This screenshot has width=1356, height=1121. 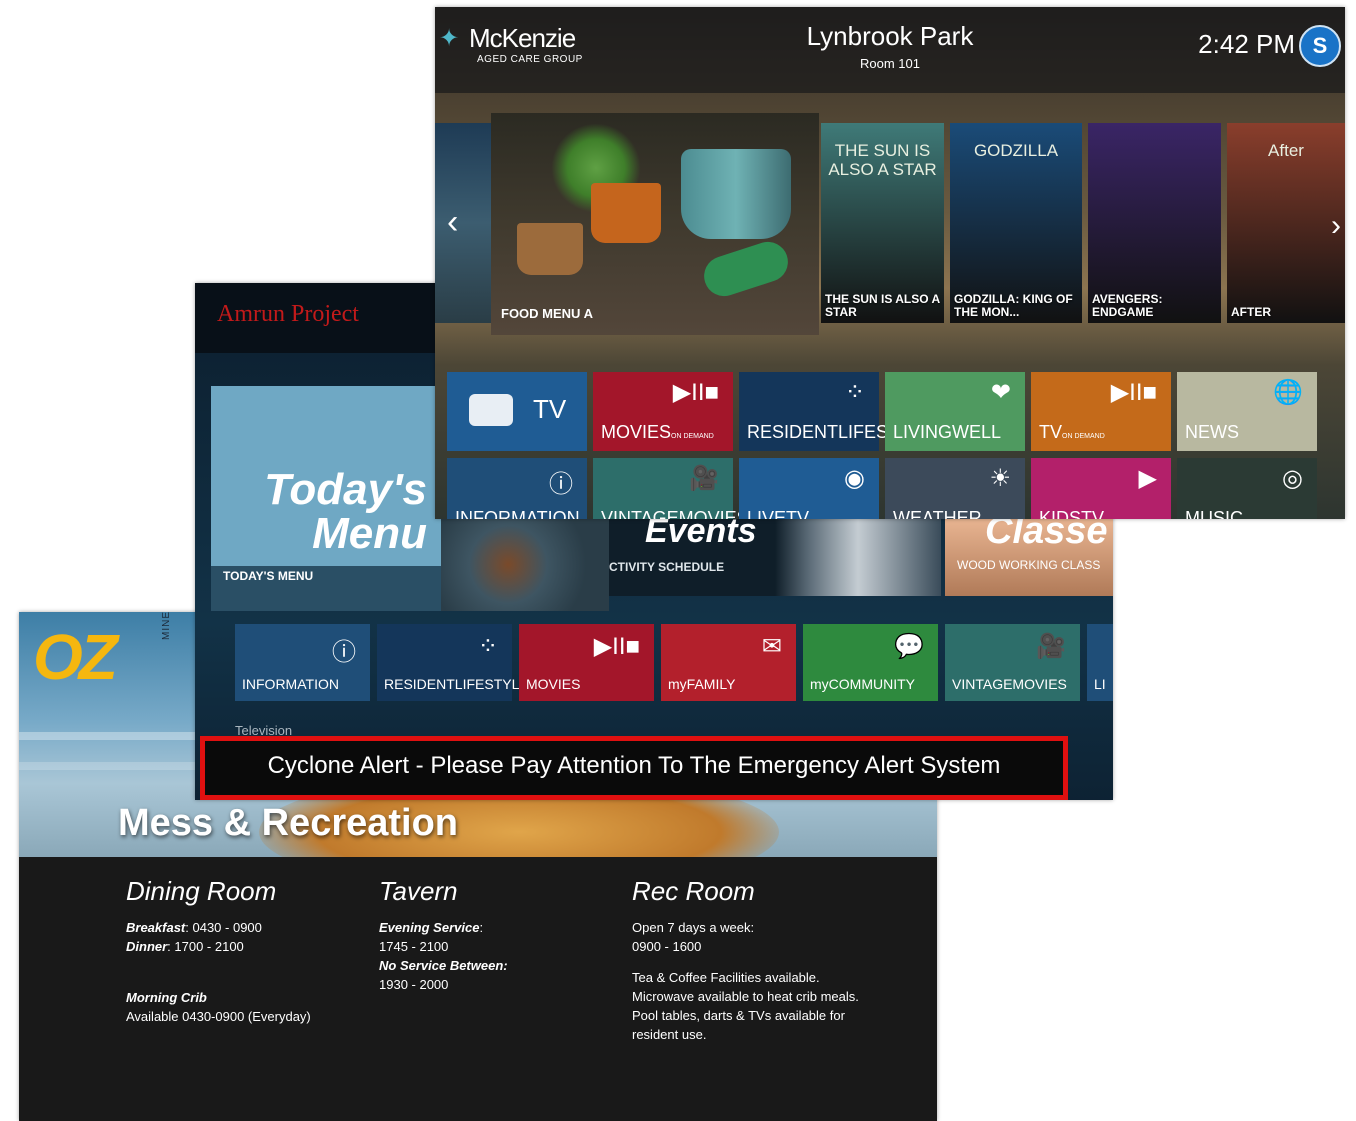 What do you see at coordinates (1320, 46) in the screenshot?
I see `s-badge-icon: S` at bounding box center [1320, 46].